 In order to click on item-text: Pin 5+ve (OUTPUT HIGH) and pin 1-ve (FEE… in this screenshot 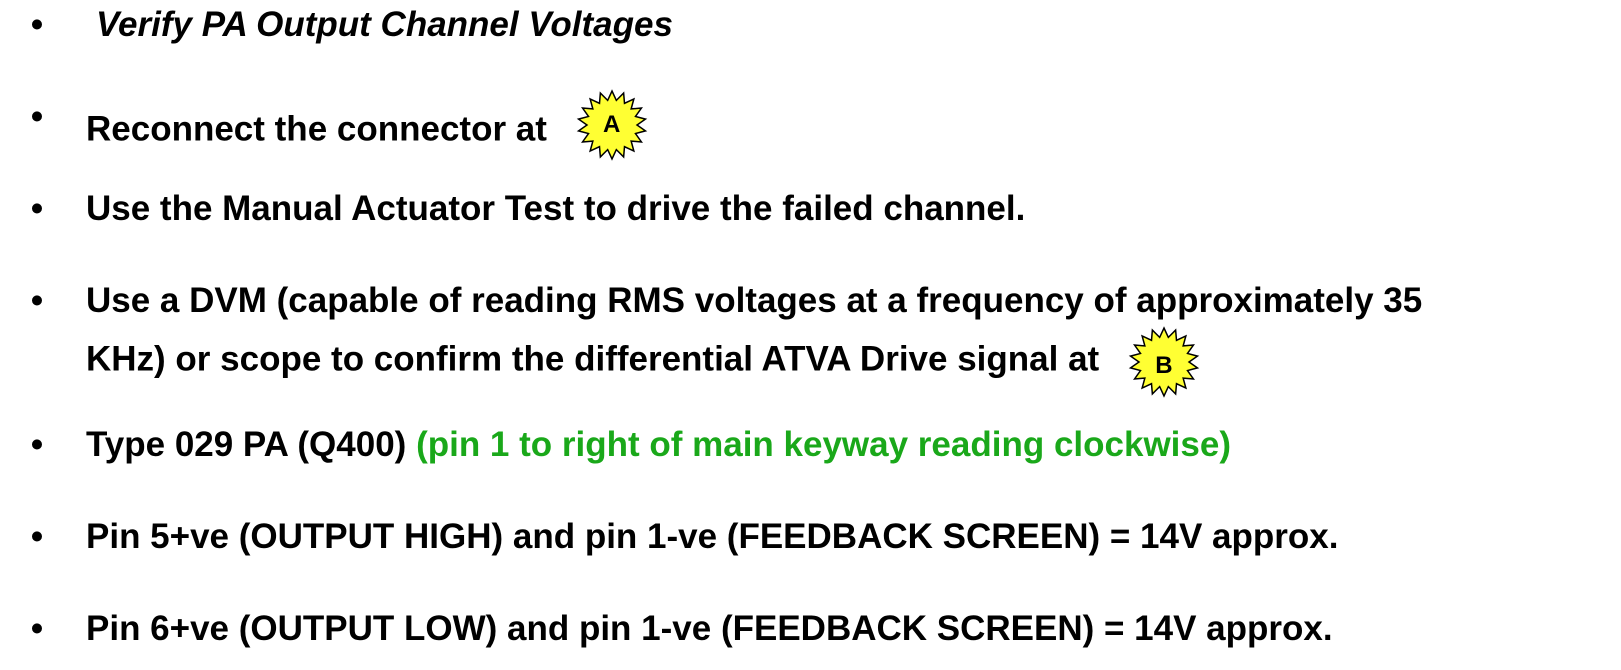, I will do `click(712, 536)`.